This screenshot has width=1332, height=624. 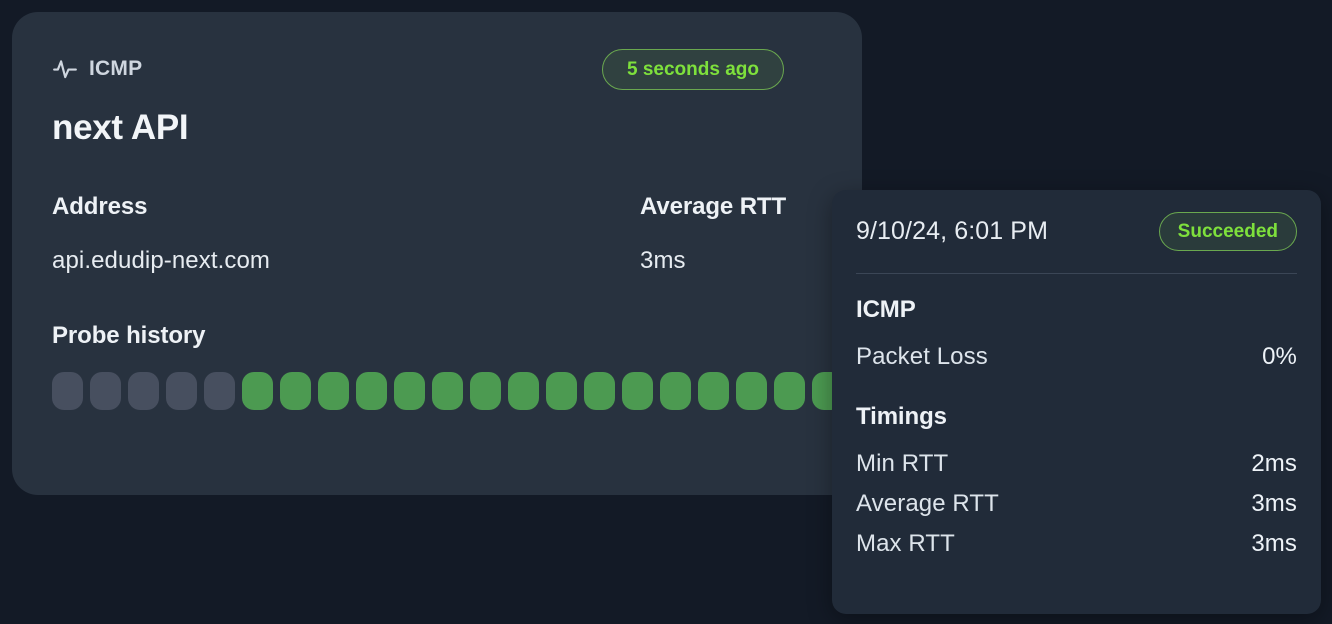 What do you see at coordinates (1227, 231) in the screenshot?
I see `status-badge: Succeeded` at bounding box center [1227, 231].